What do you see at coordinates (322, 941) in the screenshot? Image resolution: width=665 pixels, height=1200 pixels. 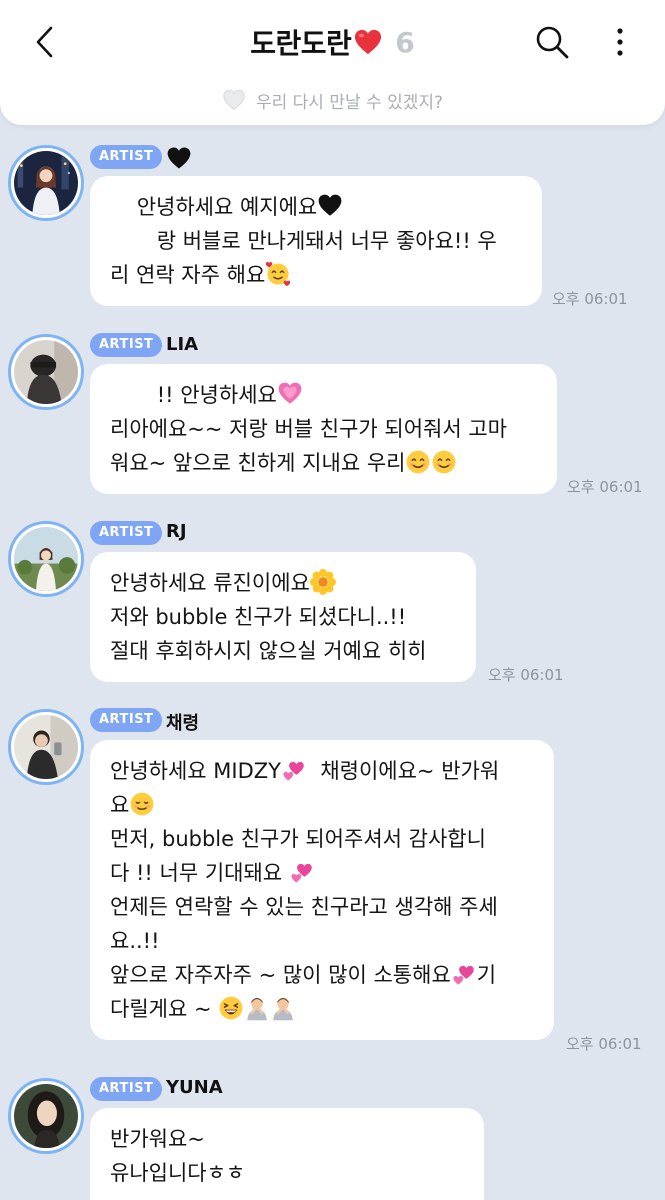 I see `message-line: 요..!!` at bounding box center [322, 941].